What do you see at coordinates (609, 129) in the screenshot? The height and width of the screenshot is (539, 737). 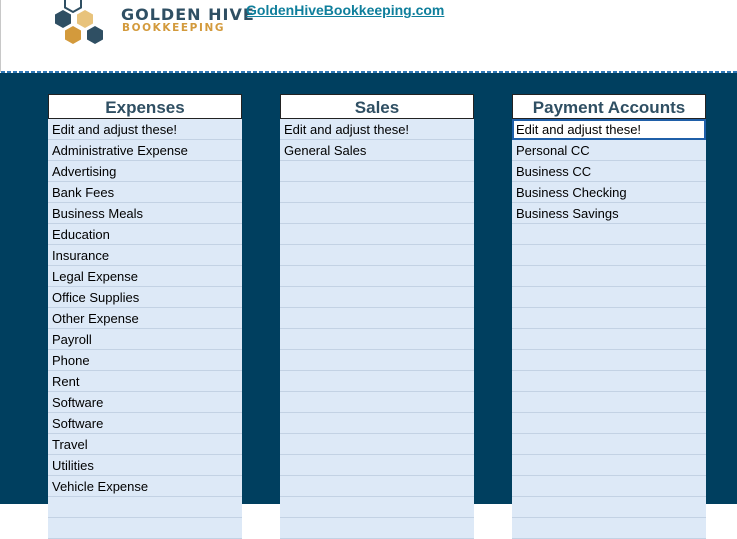 I see `list-cell-selected: Edit and adjust these!` at bounding box center [609, 129].